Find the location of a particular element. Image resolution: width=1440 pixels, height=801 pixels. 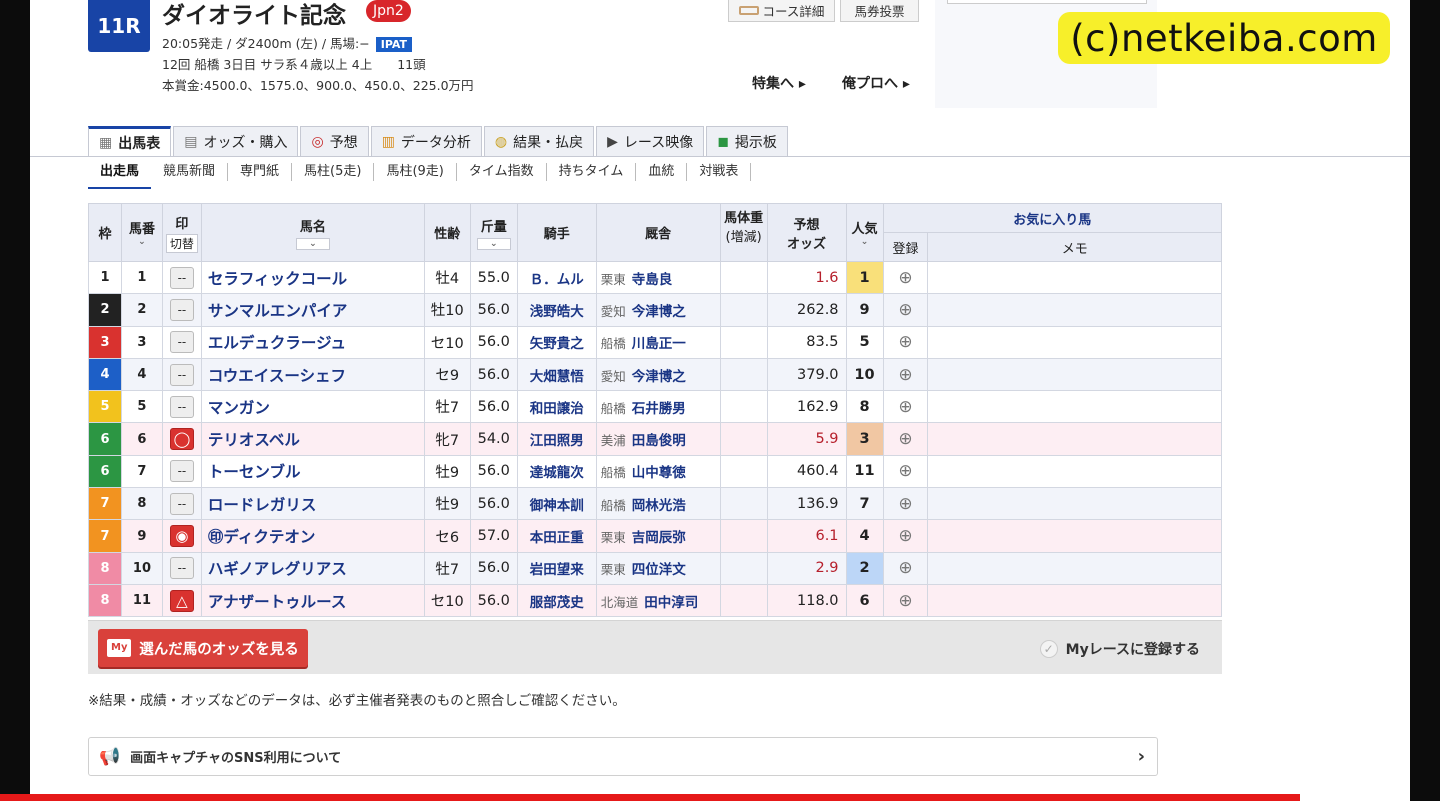

trainer-link: 山中尊徳 is located at coordinates (659, 473).